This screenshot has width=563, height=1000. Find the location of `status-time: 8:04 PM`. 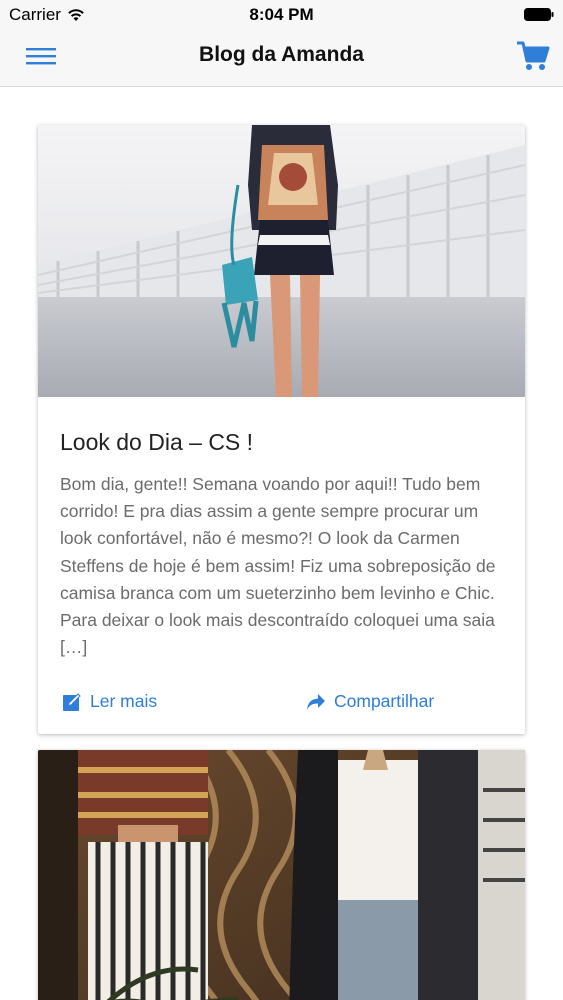

status-time: 8:04 PM is located at coordinates (281, 14).